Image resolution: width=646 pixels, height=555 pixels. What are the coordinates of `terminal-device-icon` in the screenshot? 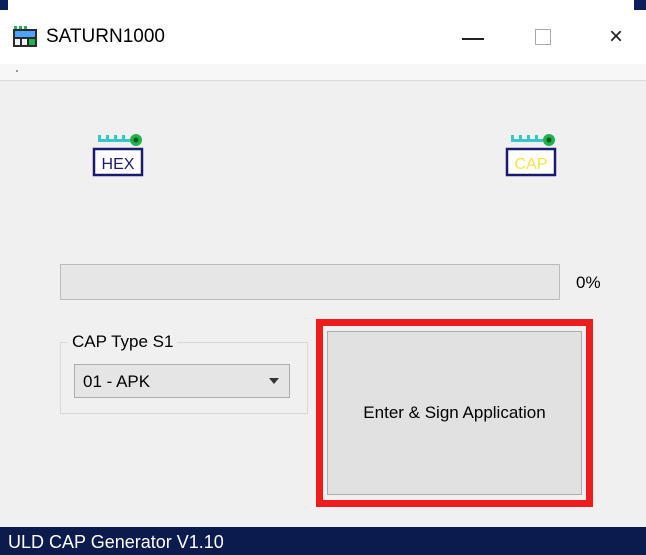 It's located at (25, 36).